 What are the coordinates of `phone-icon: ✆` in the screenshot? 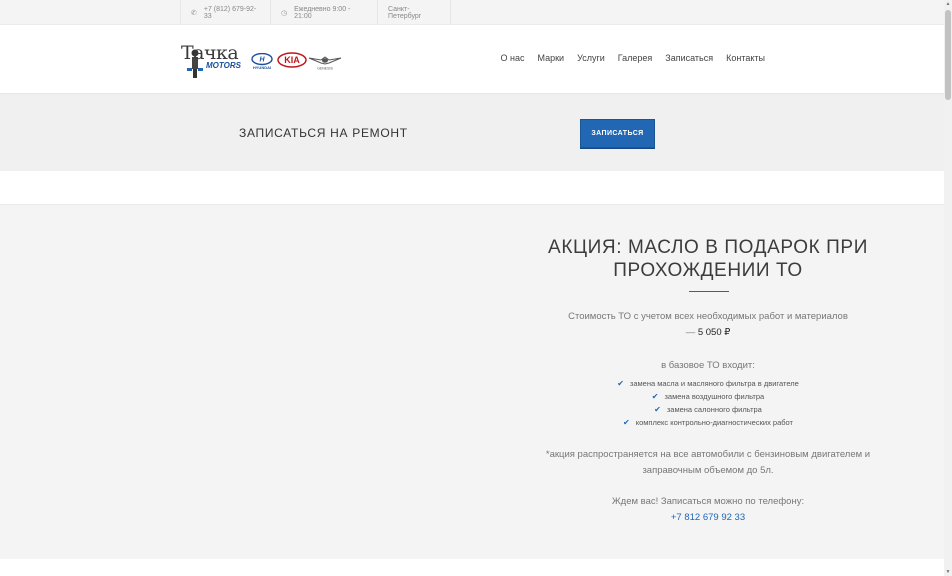 It's located at (194, 13).